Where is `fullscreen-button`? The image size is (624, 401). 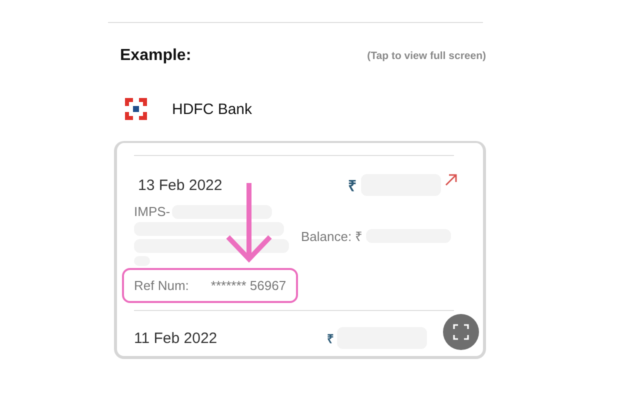
fullscreen-button is located at coordinates (461, 332).